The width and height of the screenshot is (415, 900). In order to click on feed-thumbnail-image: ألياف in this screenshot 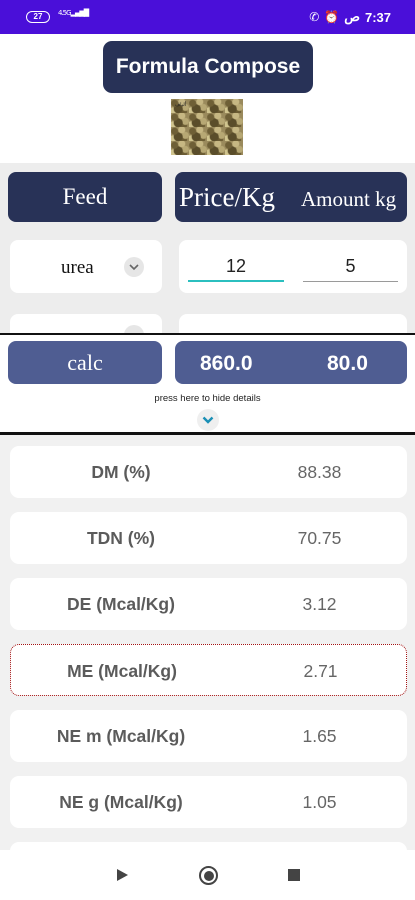, I will do `click(207, 127)`.